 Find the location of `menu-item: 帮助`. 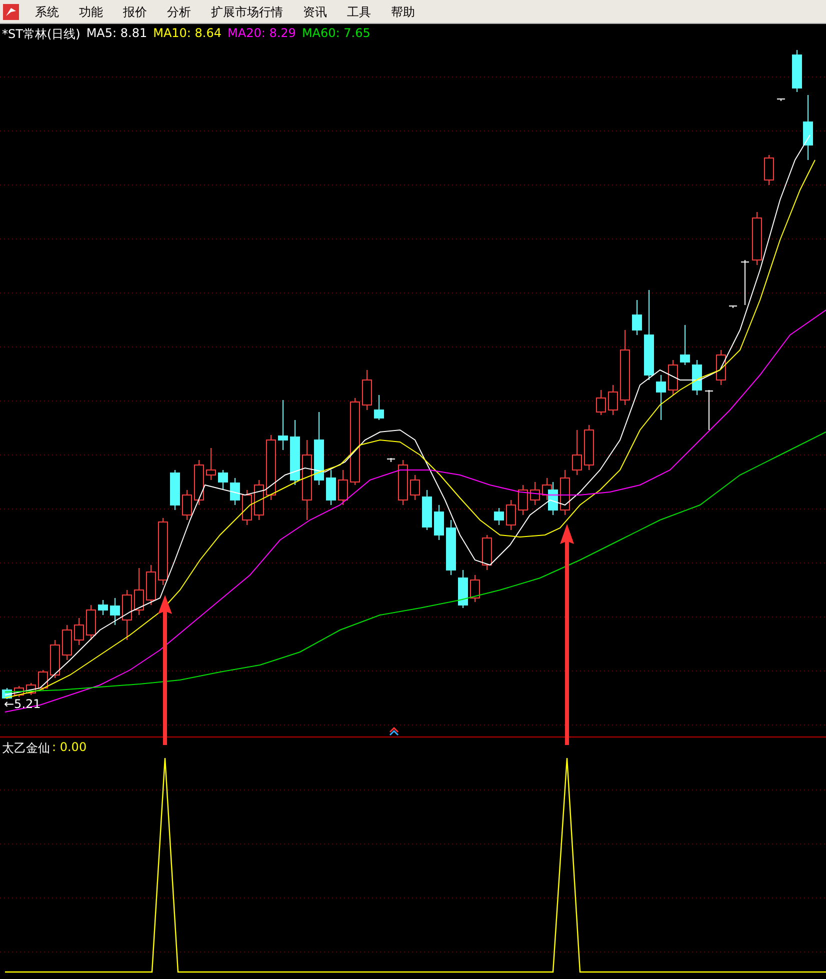

menu-item: 帮助 is located at coordinates (403, 12).